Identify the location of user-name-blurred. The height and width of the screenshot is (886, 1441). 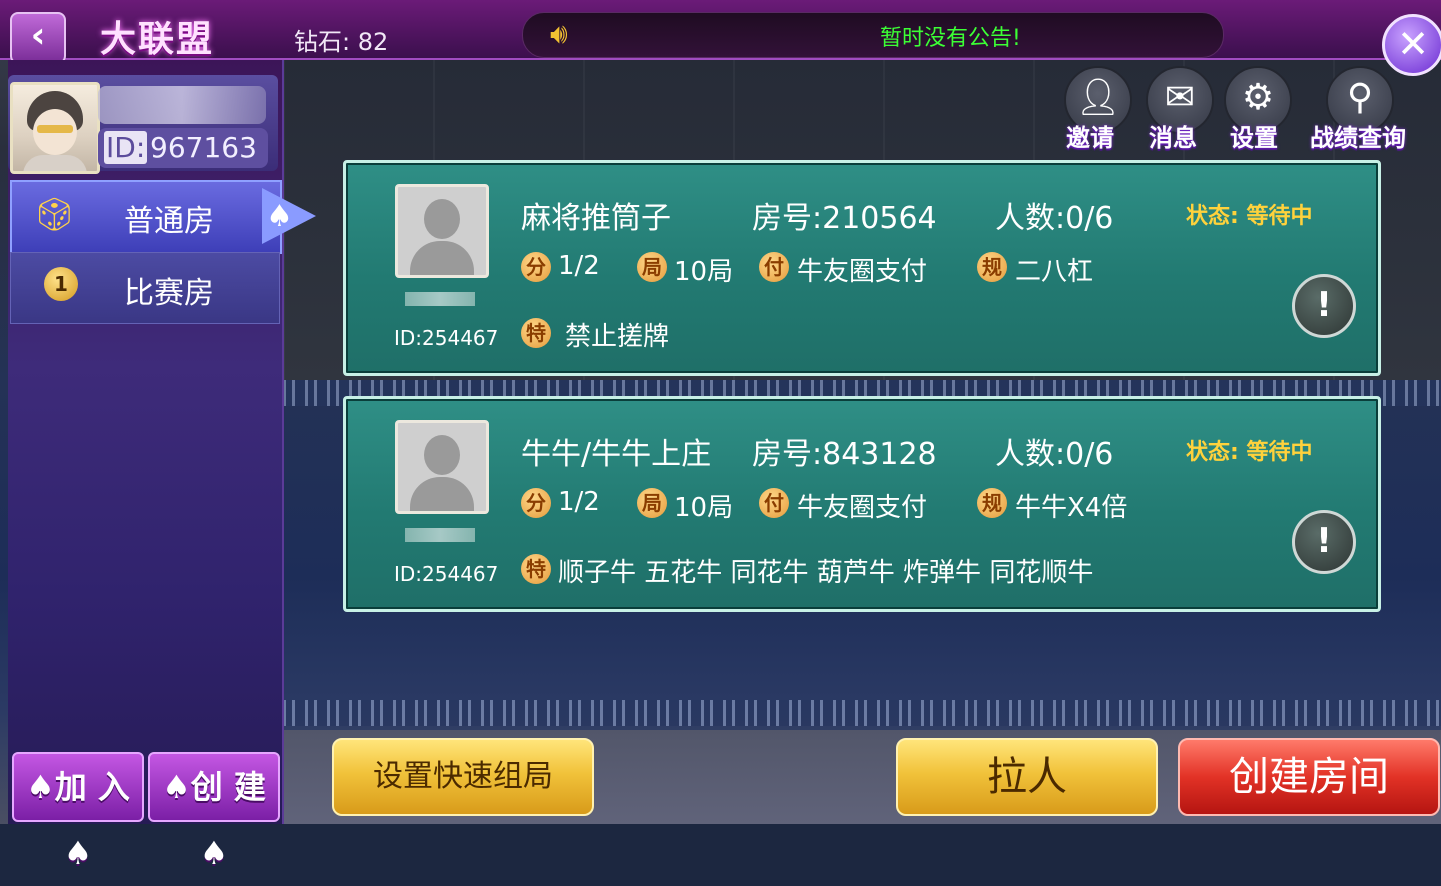
(182, 105).